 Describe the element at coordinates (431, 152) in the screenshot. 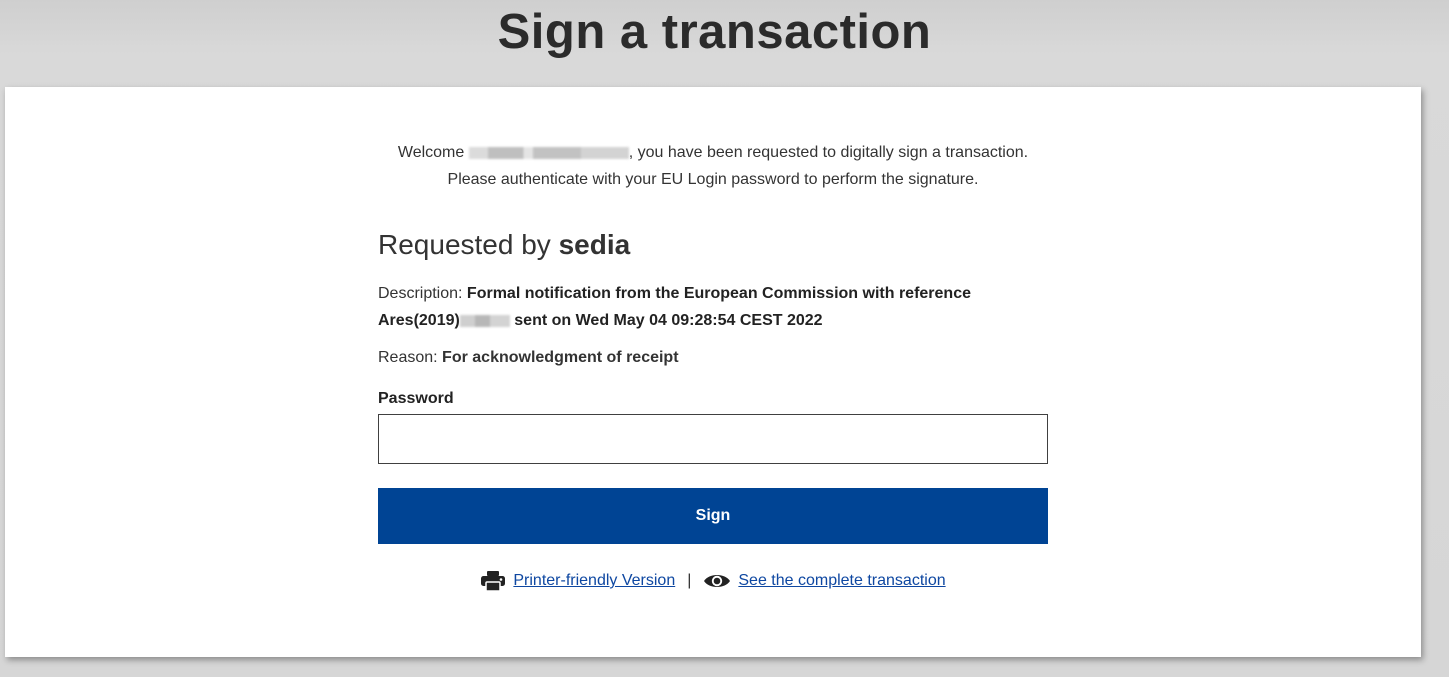

I see `welcome-prefix: Welcome` at that location.